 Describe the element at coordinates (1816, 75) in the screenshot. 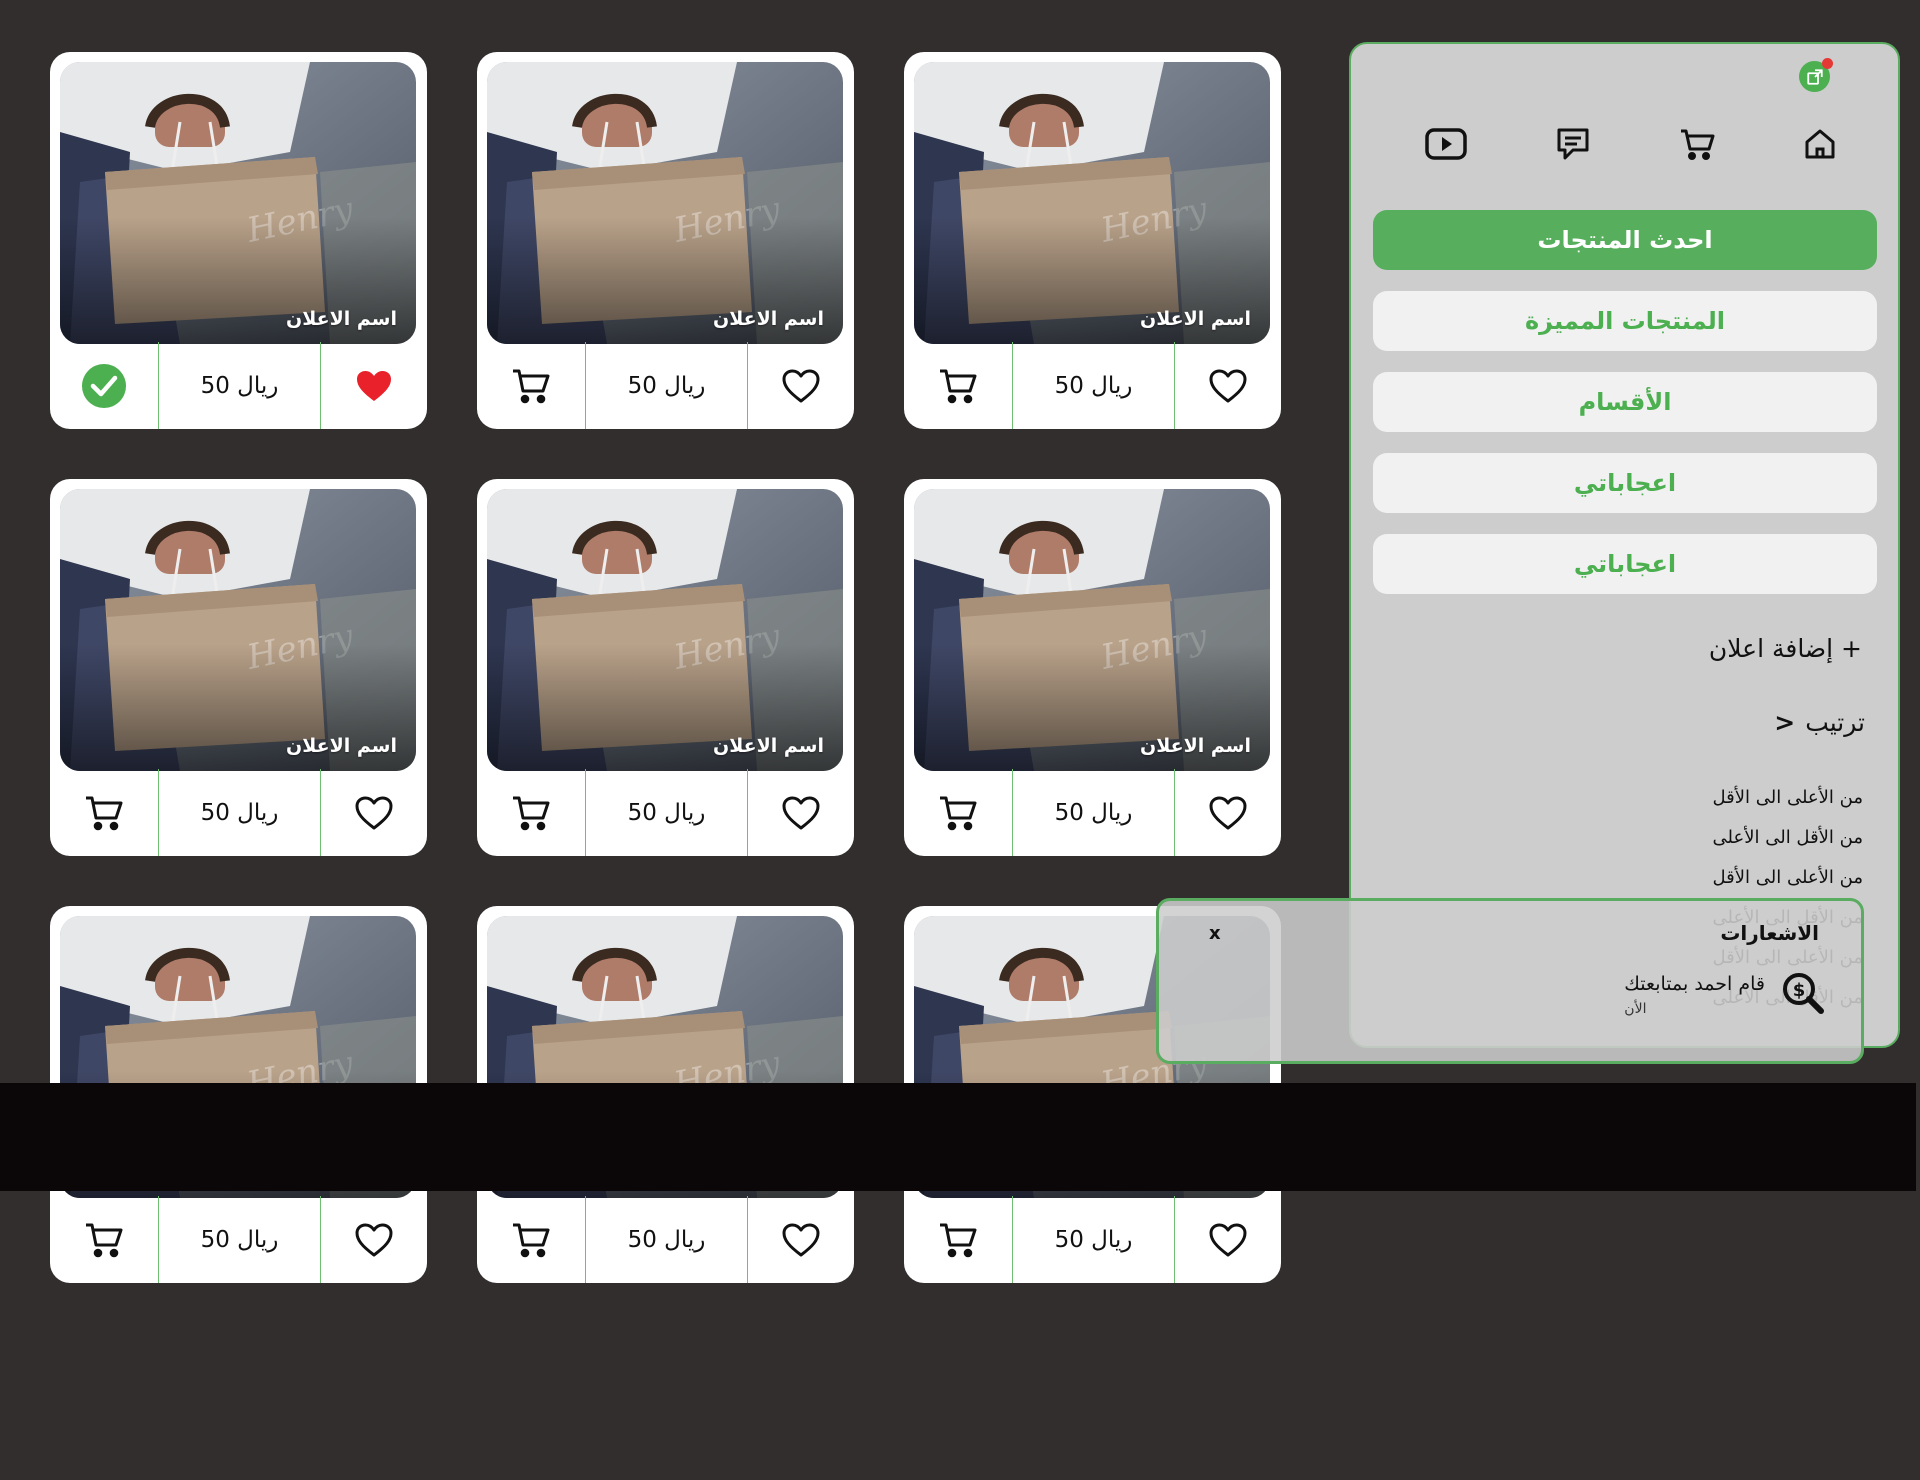

I see `share-icon` at that location.